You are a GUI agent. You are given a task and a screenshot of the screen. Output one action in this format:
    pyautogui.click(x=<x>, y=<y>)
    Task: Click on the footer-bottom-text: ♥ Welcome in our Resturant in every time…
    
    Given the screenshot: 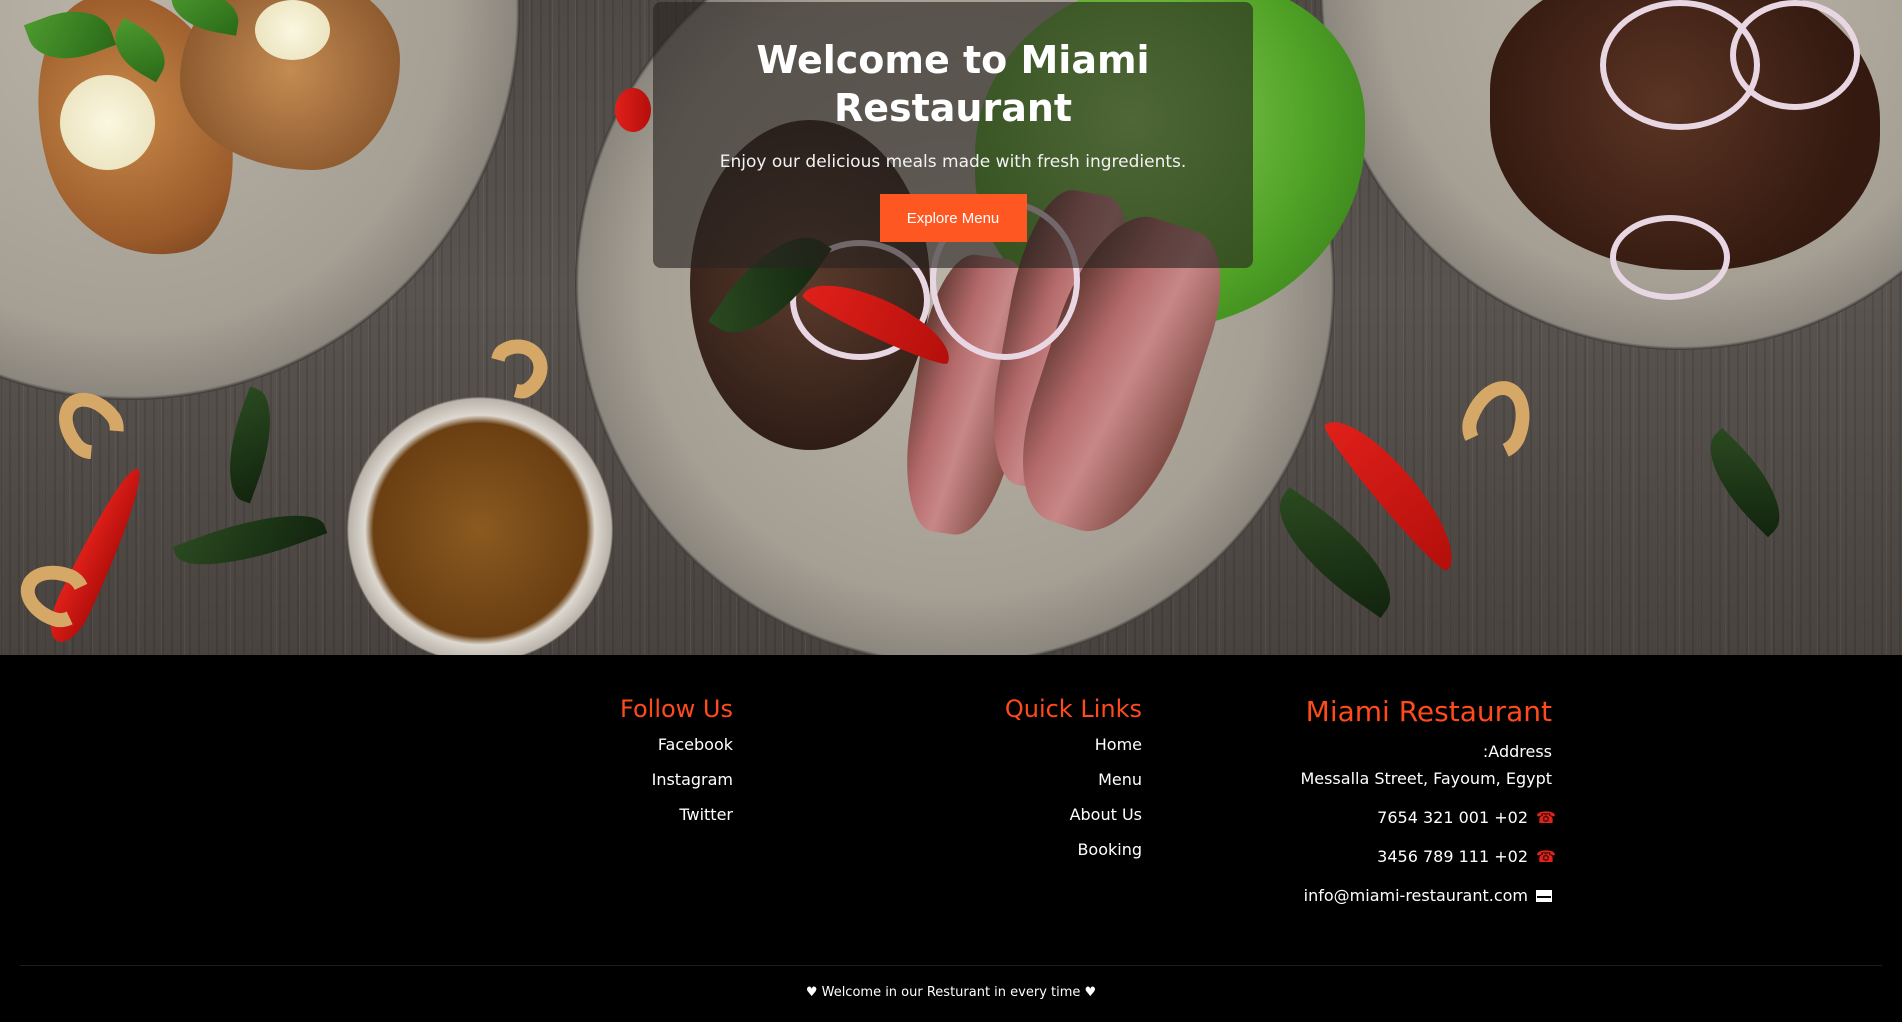 What is the action you would take?
    pyautogui.click(x=951, y=992)
    